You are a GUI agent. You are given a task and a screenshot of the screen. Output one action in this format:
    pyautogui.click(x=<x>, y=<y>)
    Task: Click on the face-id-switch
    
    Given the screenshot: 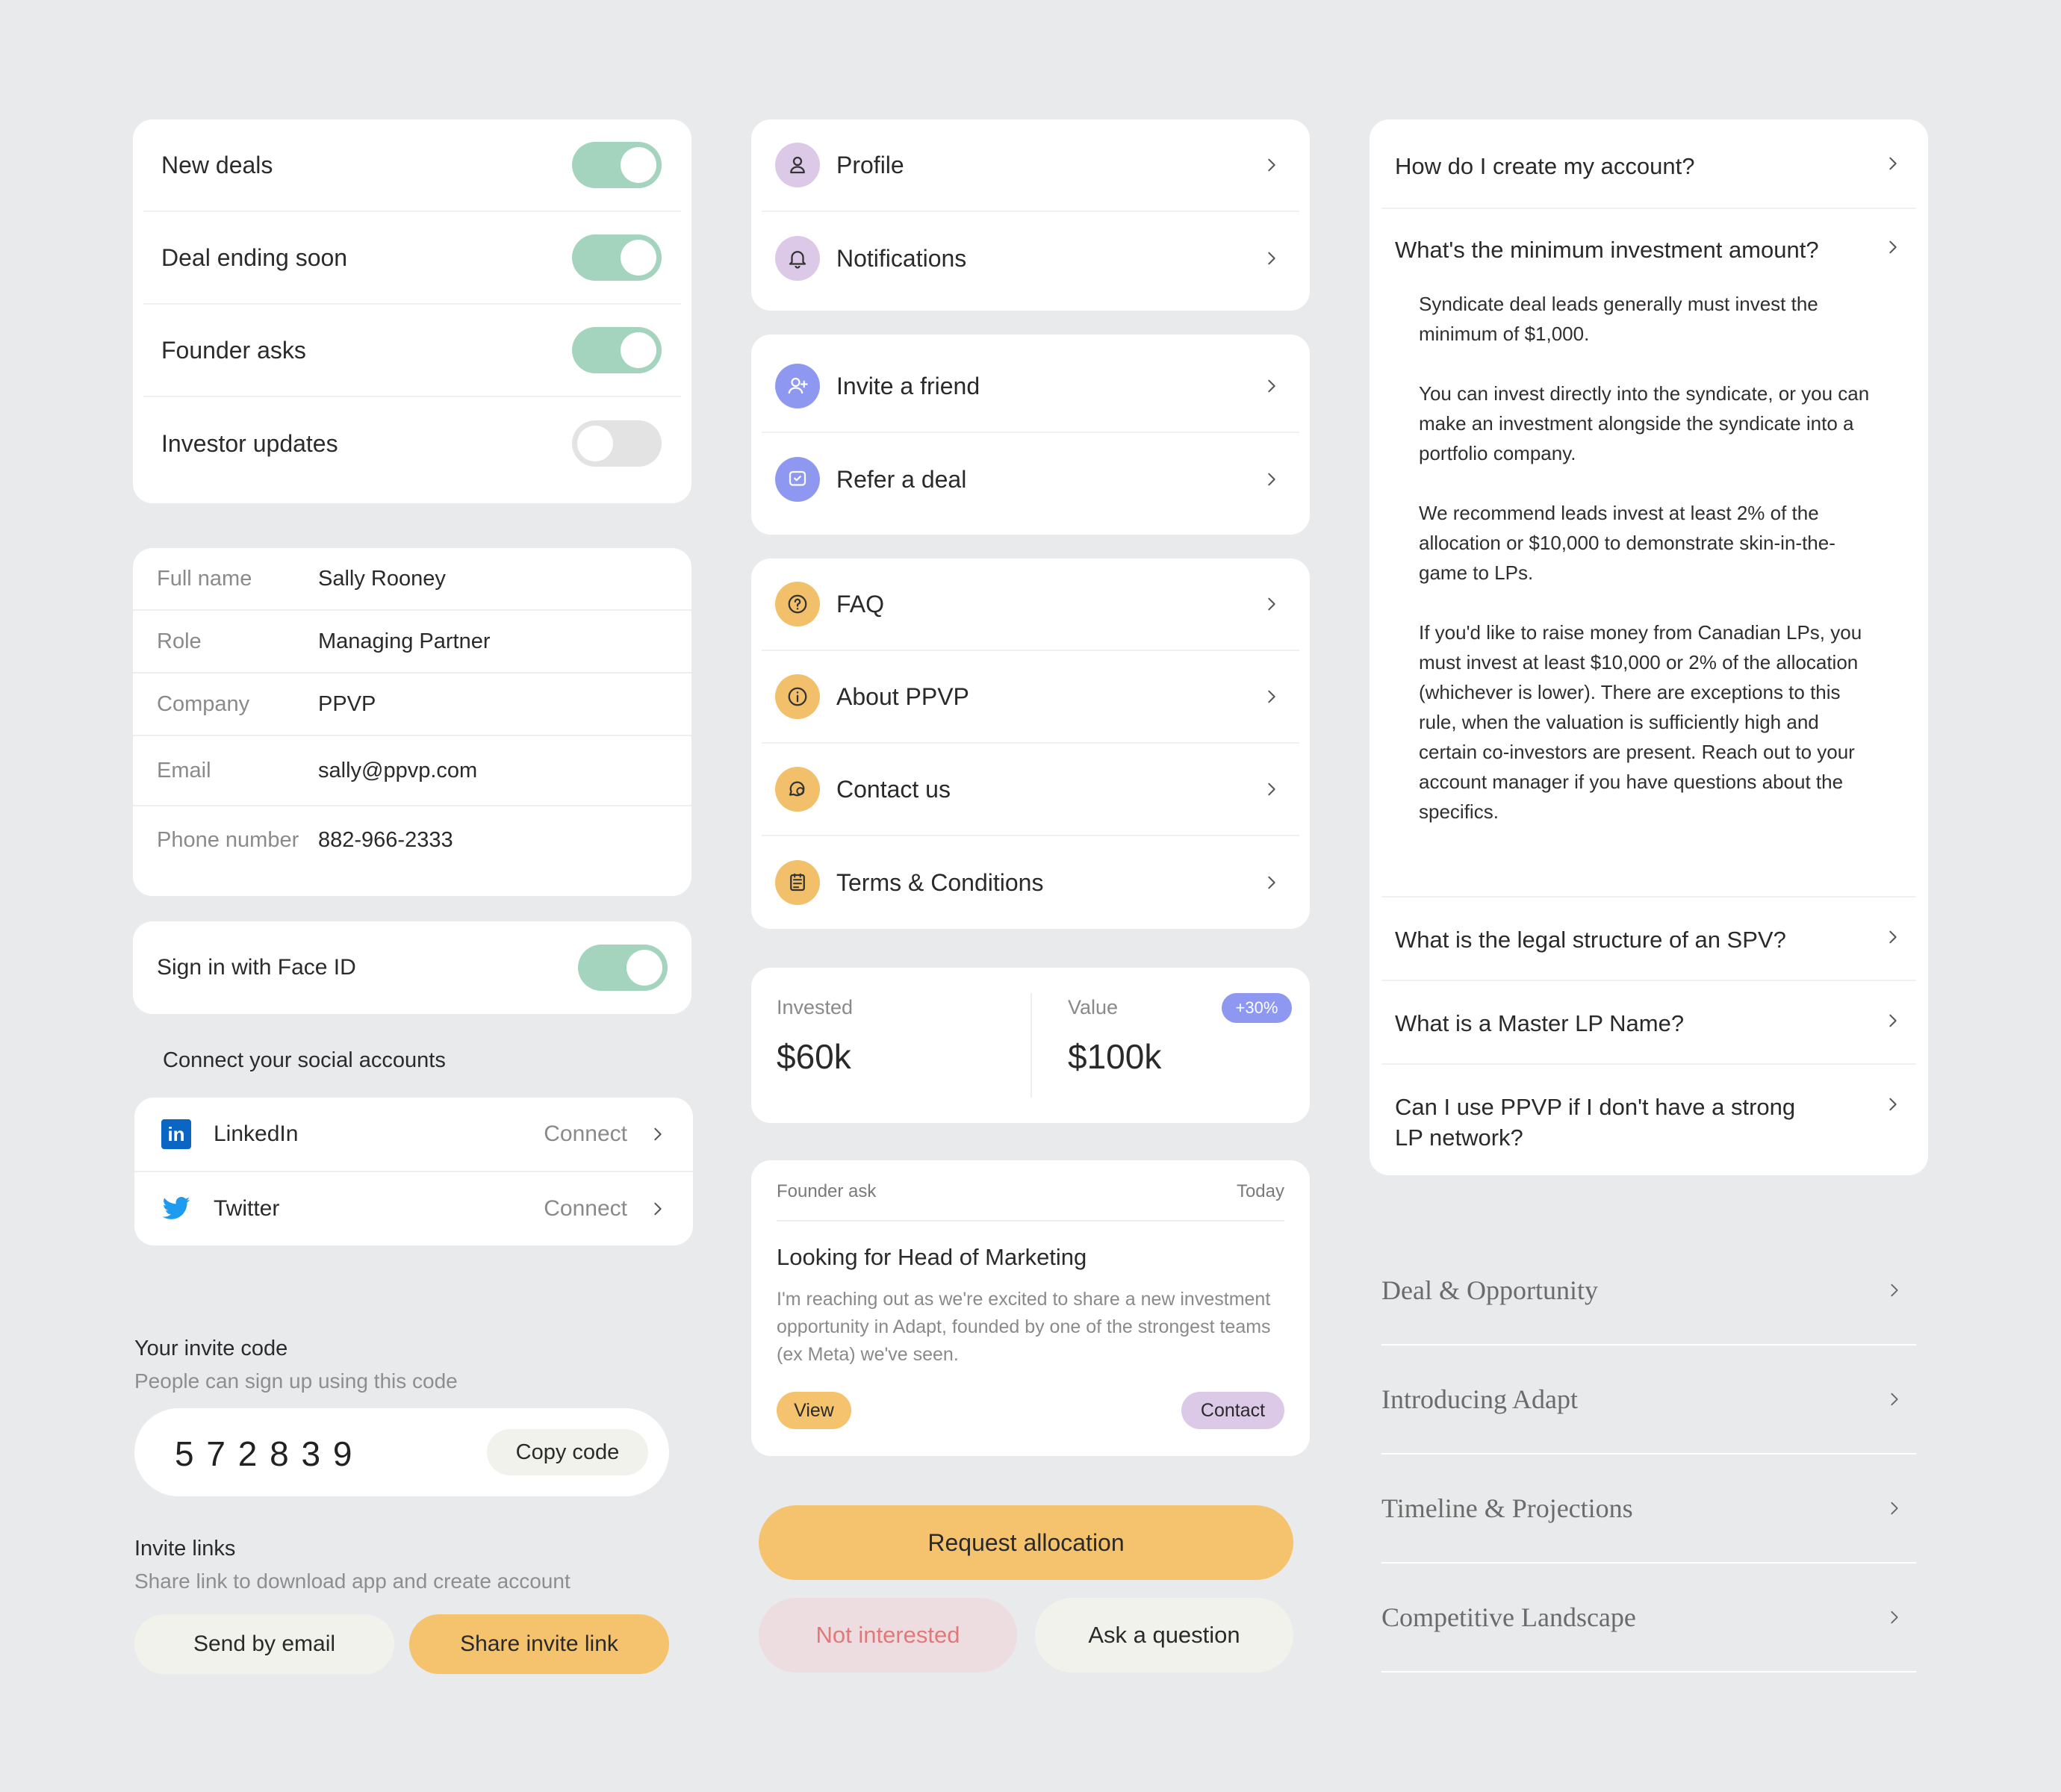 What is the action you would take?
    pyautogui.click(x=623, y=968)
    